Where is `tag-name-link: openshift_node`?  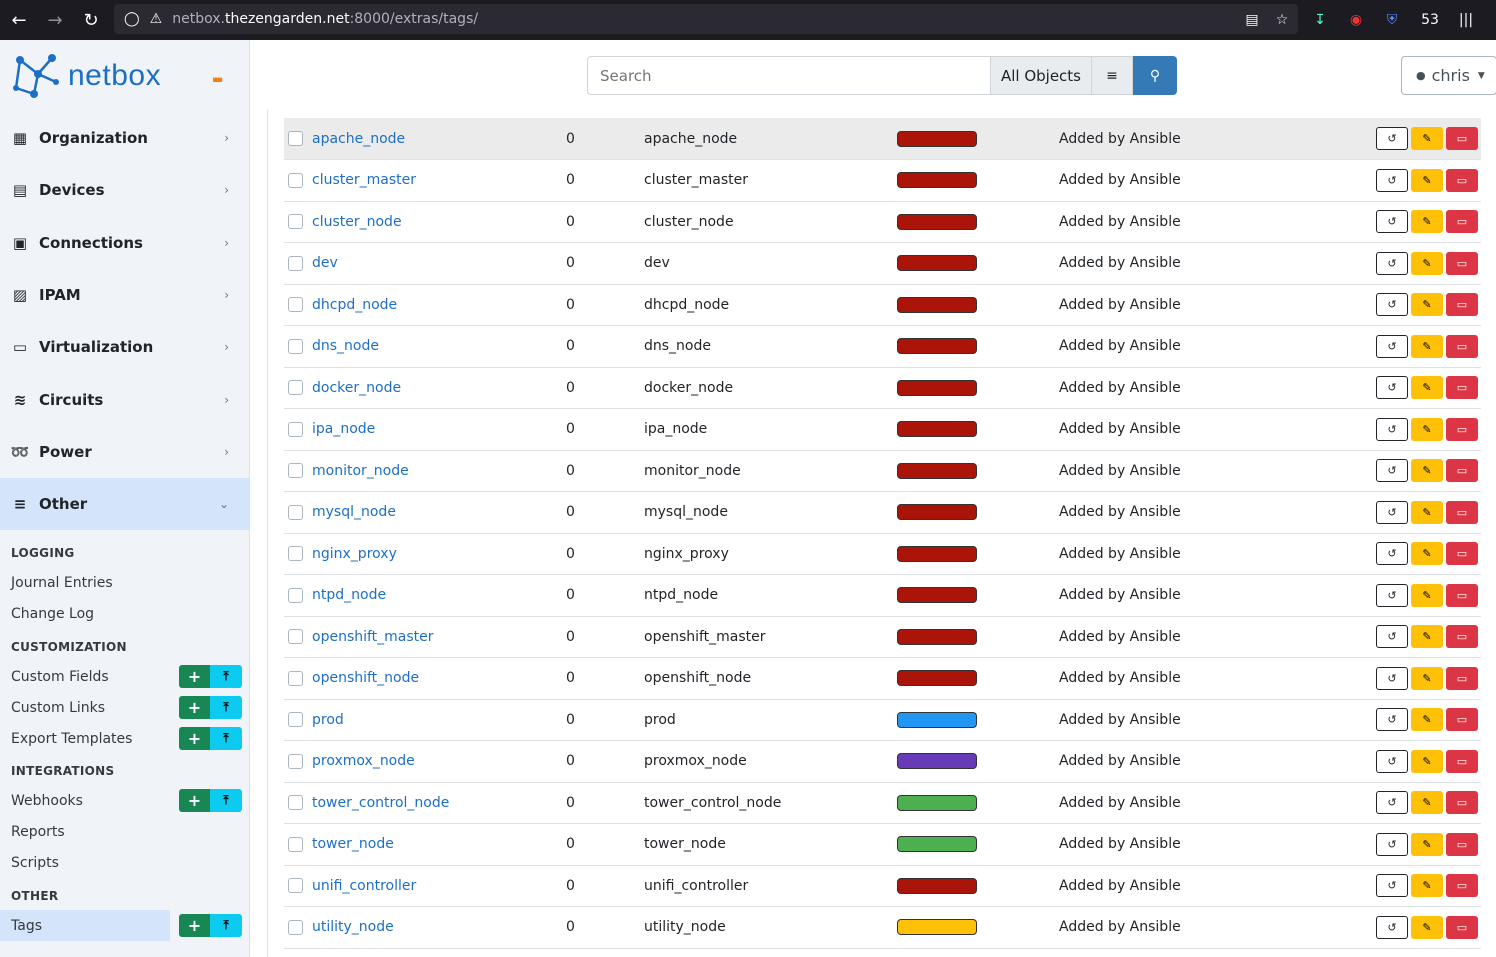 tag-name-link: openshift_node is located at coordinates (365, 678).